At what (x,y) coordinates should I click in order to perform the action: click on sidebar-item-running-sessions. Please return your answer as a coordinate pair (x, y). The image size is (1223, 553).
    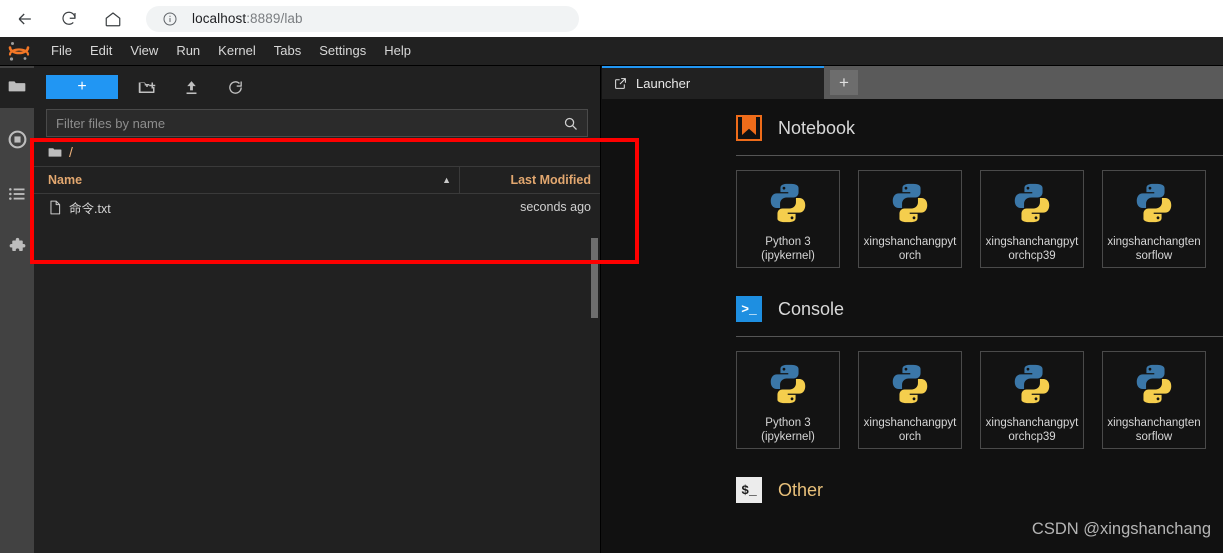
    Looking at the image, I should click on (17, 142).